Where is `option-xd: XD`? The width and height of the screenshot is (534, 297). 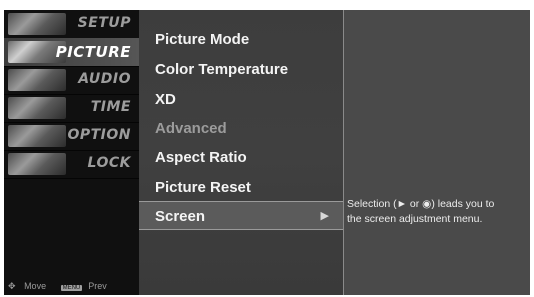
option-xd: XD is located at coordinates (241, 99).